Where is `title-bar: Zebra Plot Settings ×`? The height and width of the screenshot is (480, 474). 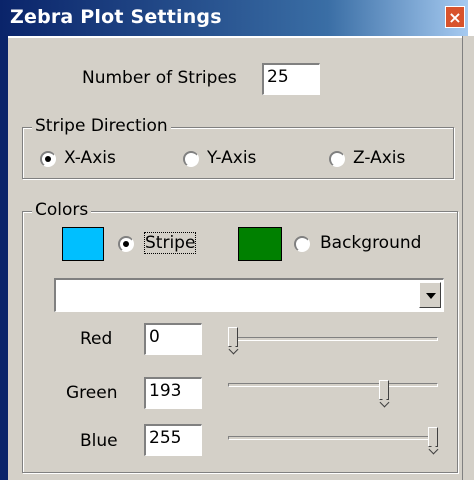
title-bar: Zebra Plot Settings × is located at coordinates (234, 18).